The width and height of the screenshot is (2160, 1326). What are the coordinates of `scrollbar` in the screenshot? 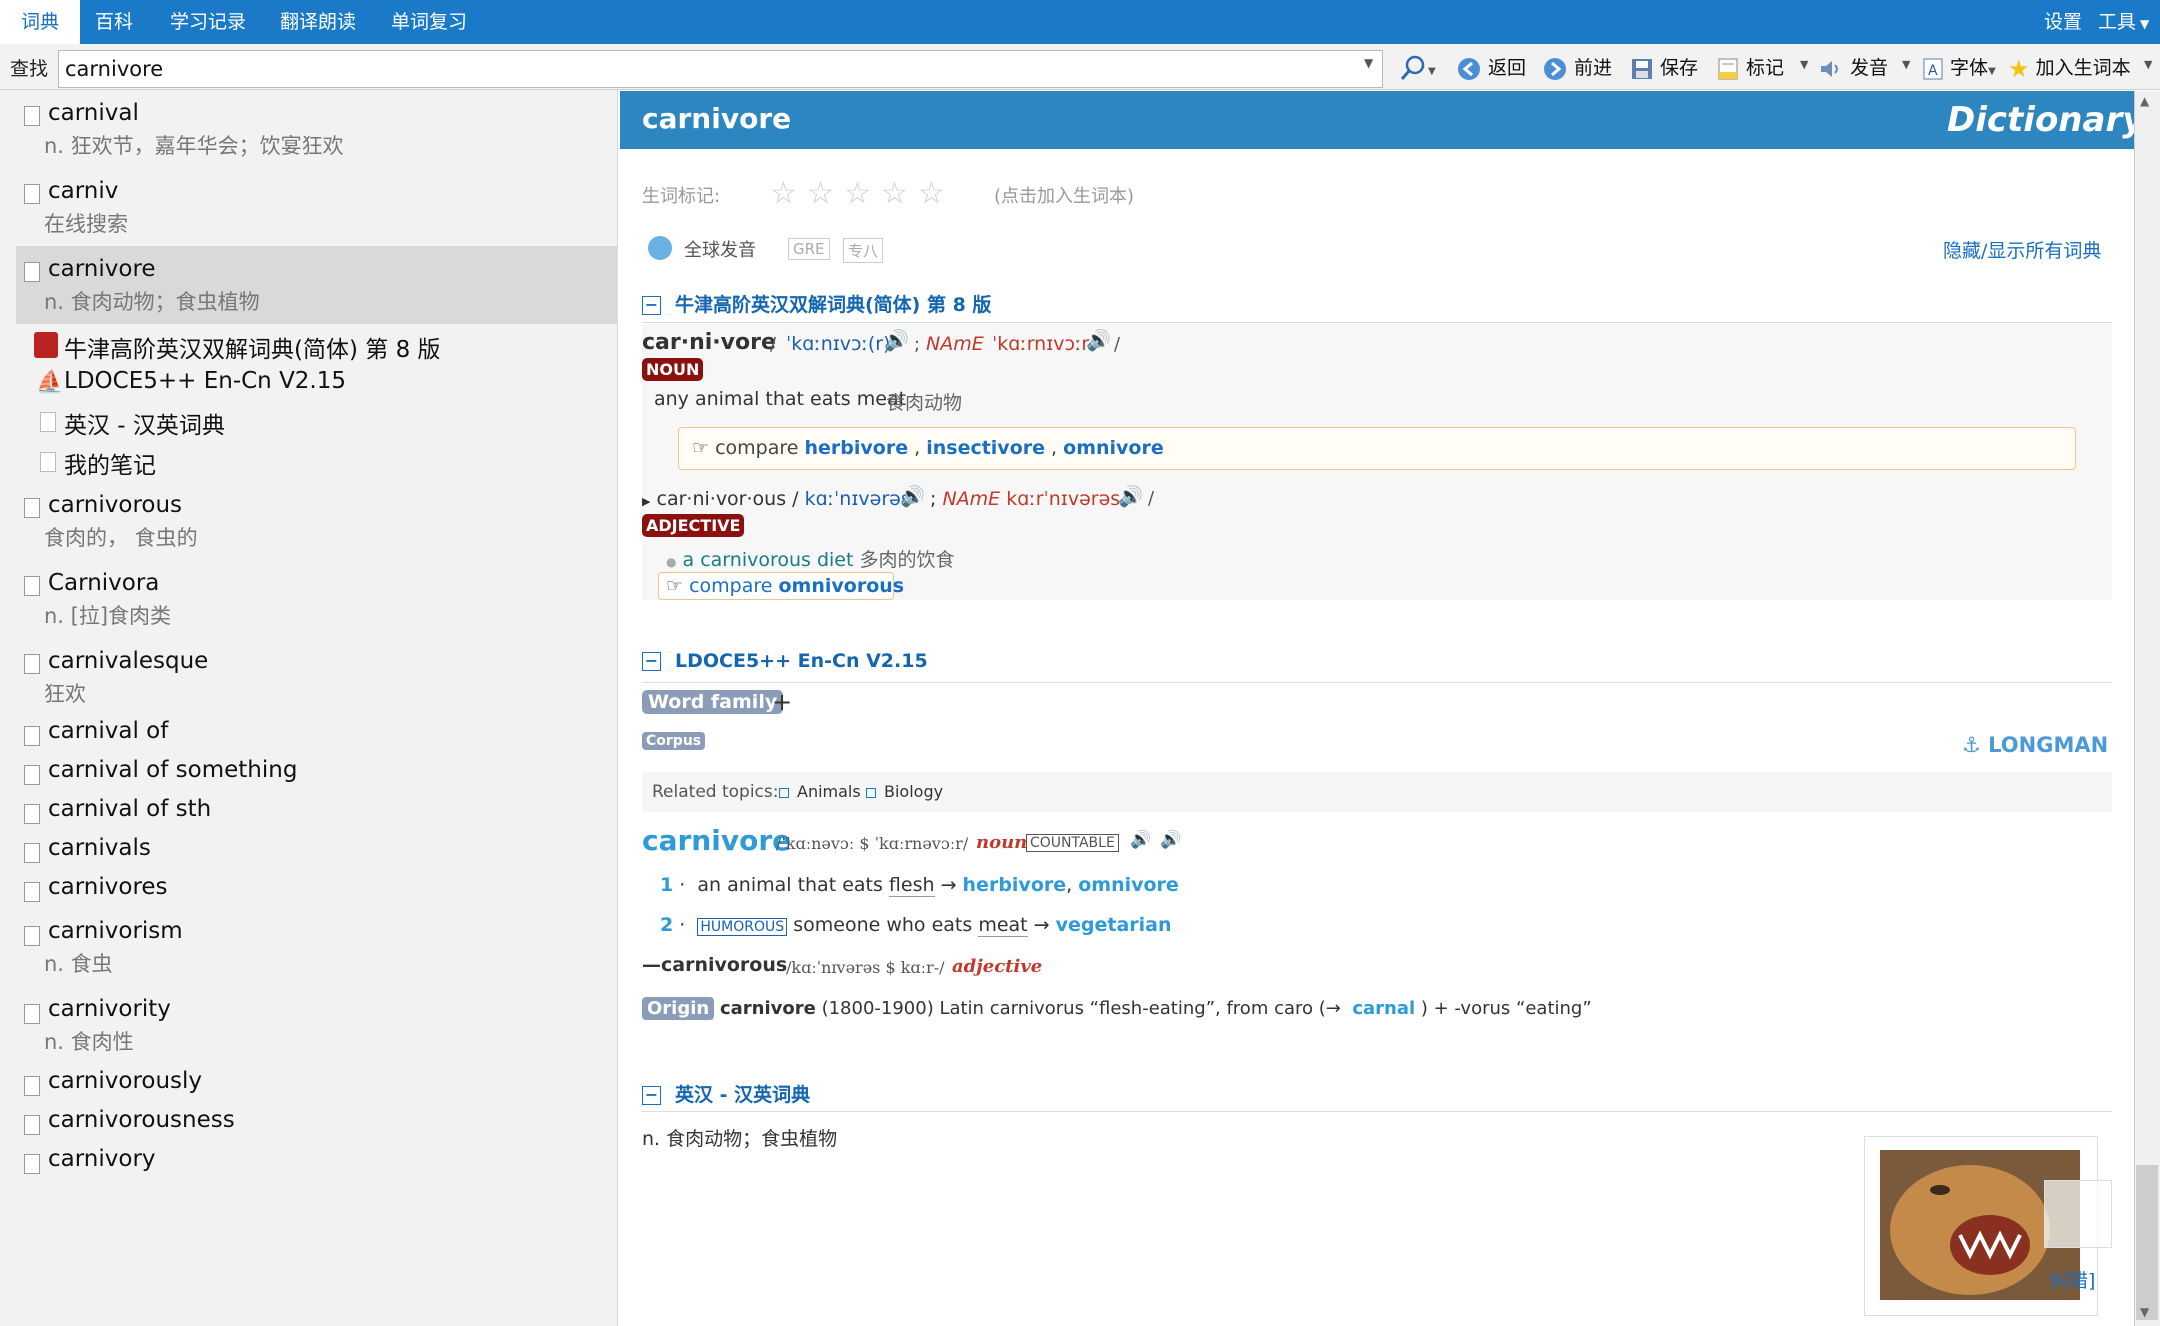 It's located at (2147, 708).